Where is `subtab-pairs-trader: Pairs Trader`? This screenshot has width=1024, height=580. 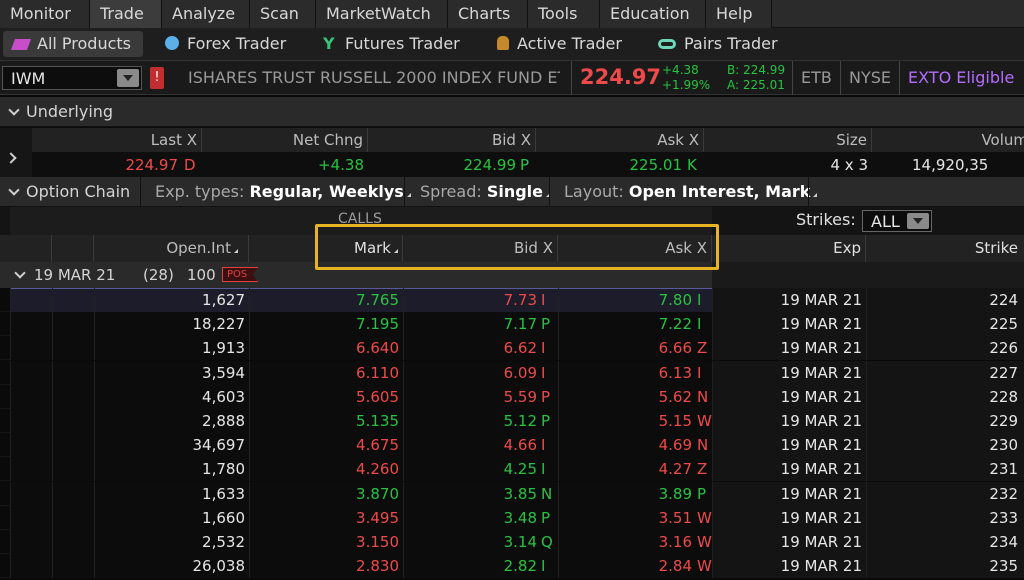
subtab-pairs-trader: Pairs Trader is located at coordinates (728, 44).